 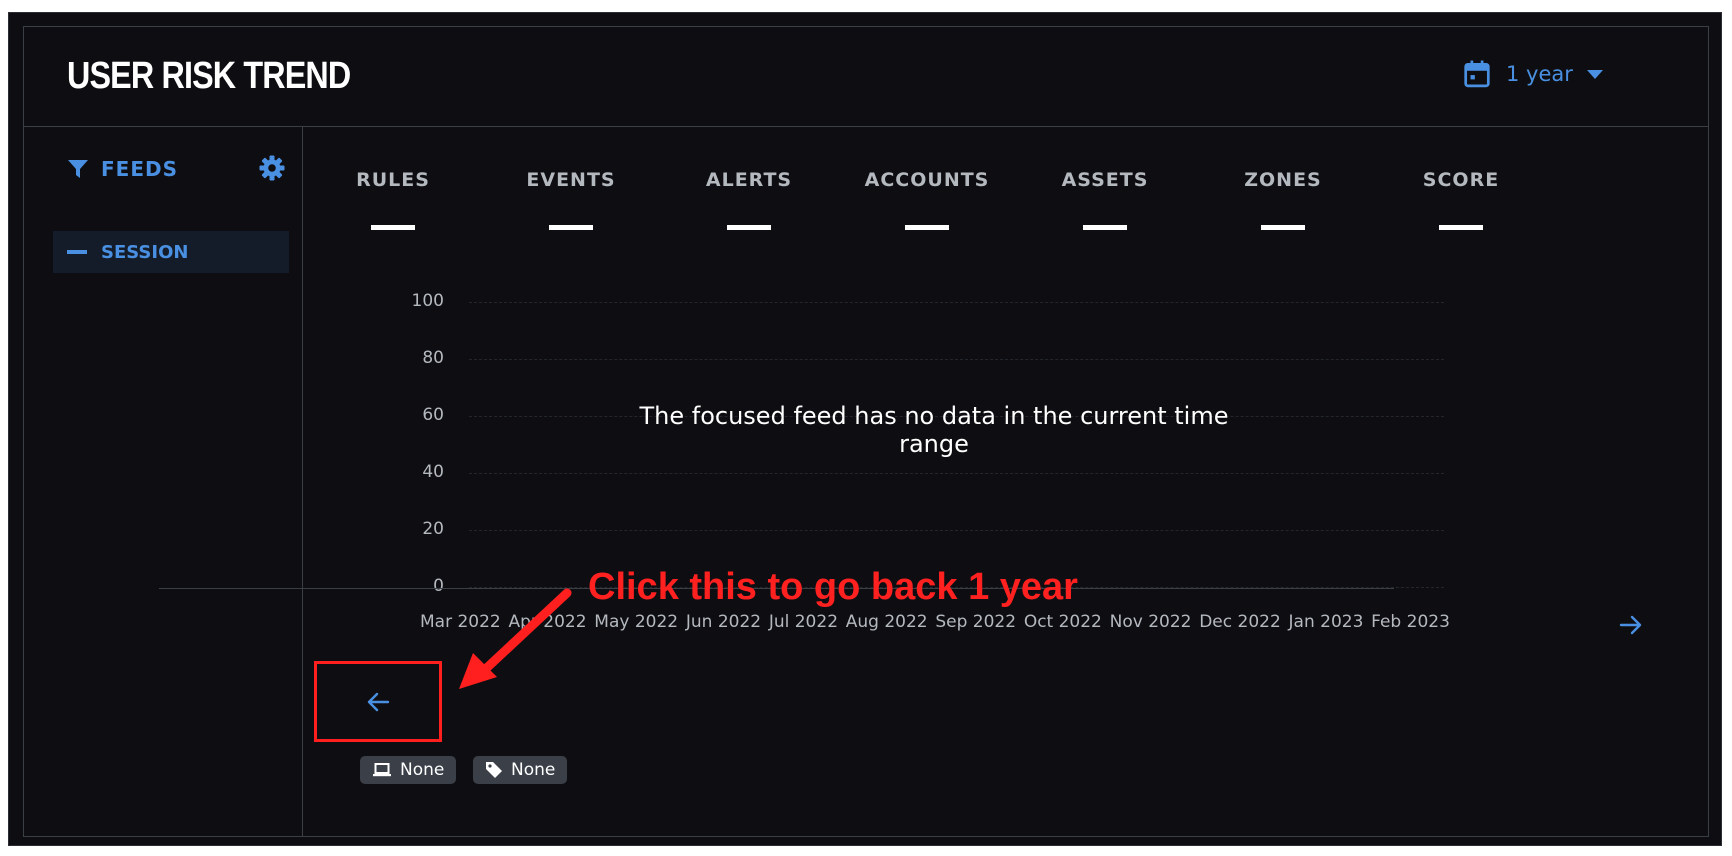 I want to click on time-range-dropdown: 1 year, so click(x=1533, y=74).